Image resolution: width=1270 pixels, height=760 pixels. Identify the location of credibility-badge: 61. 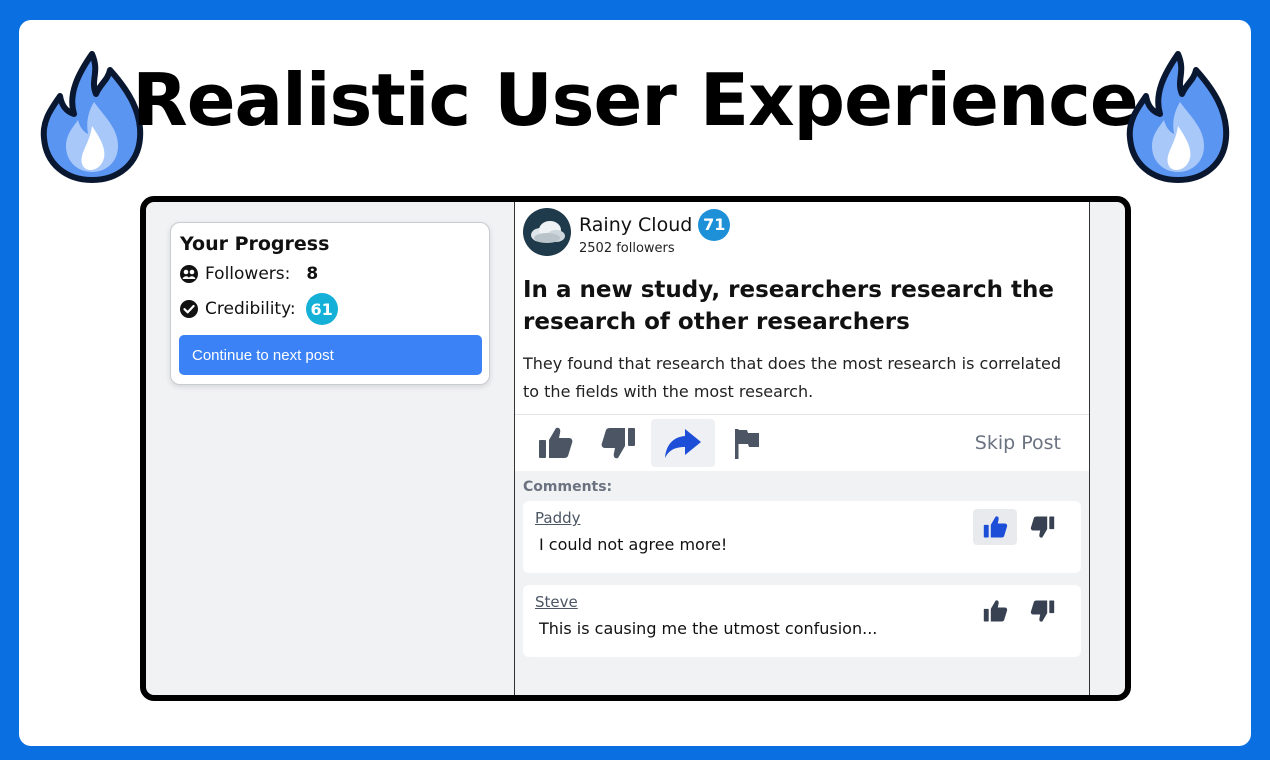
(321, 309).